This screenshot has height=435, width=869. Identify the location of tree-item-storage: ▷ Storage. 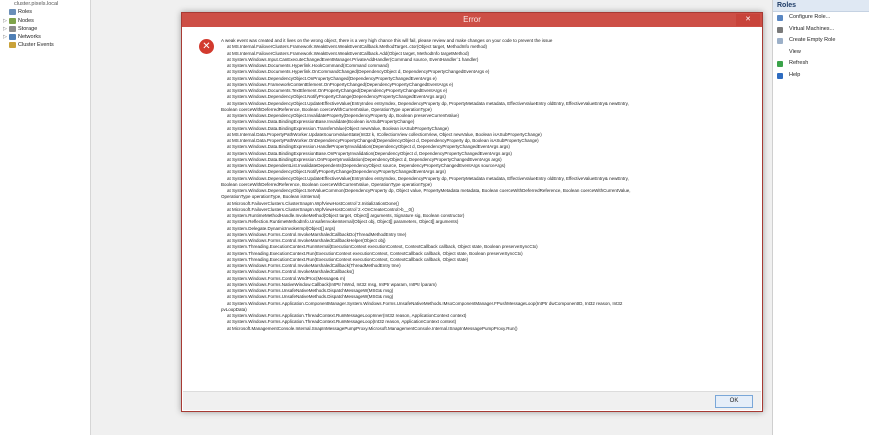
(45, 29).